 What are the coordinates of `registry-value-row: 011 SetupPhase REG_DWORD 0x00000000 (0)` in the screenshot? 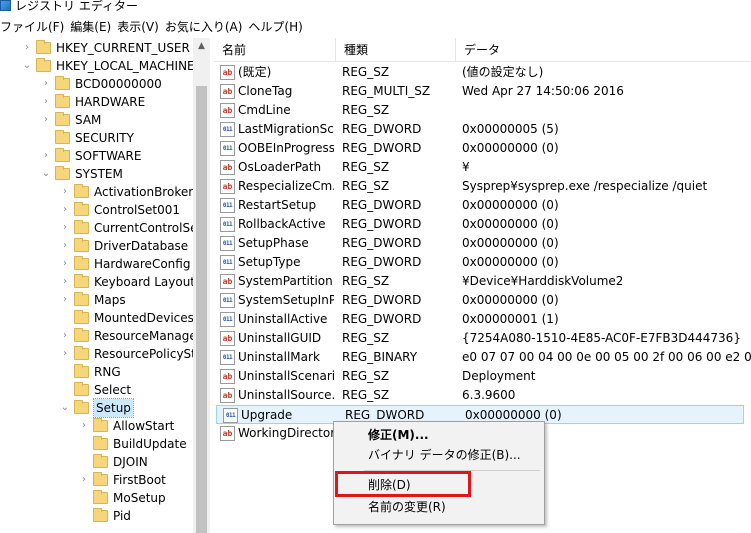 It's located at (482, 243).